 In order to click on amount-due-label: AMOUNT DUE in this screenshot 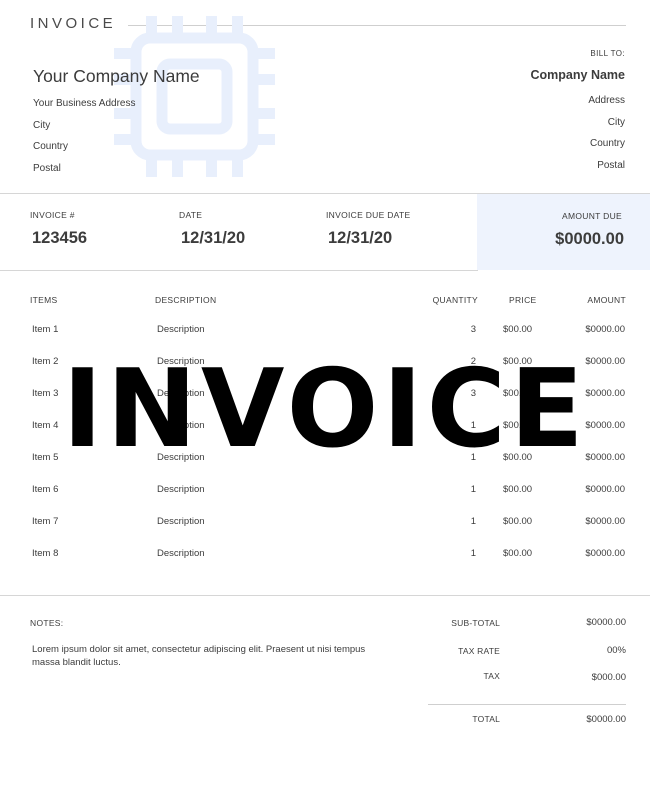, I will do `click(592, 216)`.